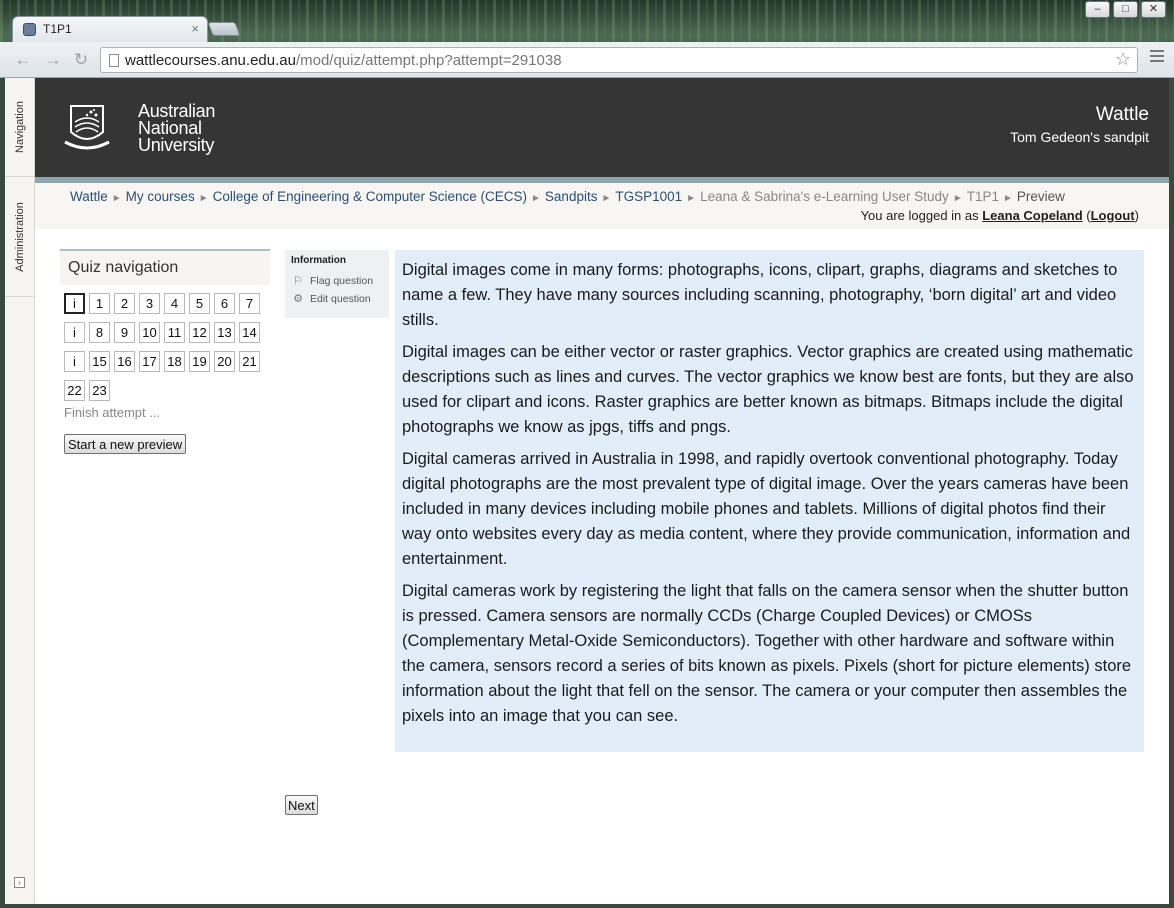 The width and height of the screenshot is (1174, 908). What do you see at coordinates (124, 303) in the screenshot?
I see `quiz-nav-button: 2` at bounding box center [124, 303].